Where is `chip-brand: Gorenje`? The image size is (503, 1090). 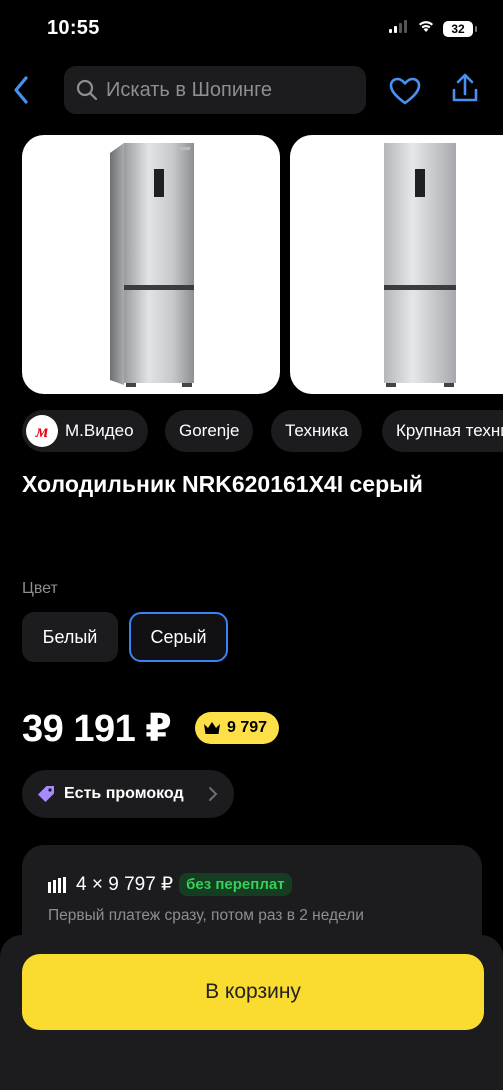
chip-brand: Gorenje is located at coordinates (209, 431).